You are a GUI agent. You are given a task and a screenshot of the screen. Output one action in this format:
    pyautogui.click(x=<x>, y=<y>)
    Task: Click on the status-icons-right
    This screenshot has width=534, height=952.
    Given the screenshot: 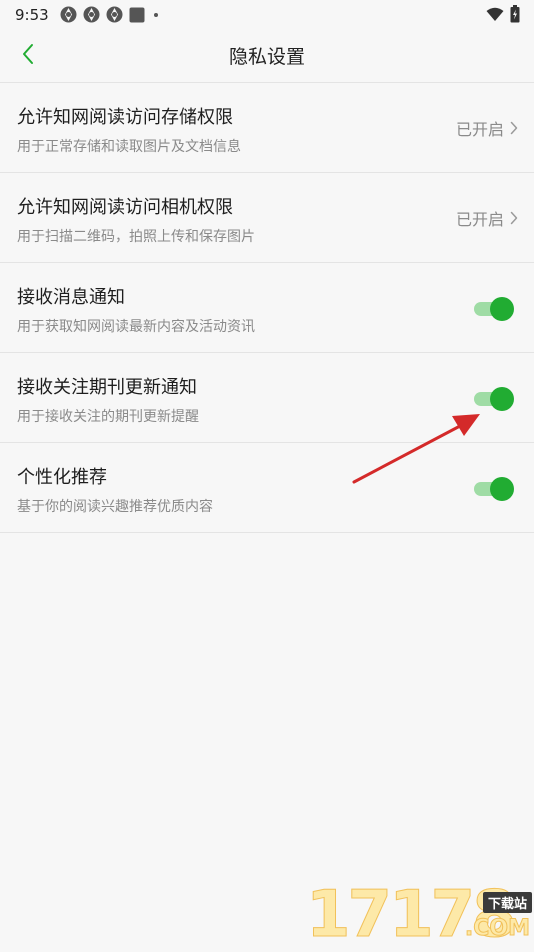 What is the action you would take?
    pyautogui.click(x=503, y=14)
    